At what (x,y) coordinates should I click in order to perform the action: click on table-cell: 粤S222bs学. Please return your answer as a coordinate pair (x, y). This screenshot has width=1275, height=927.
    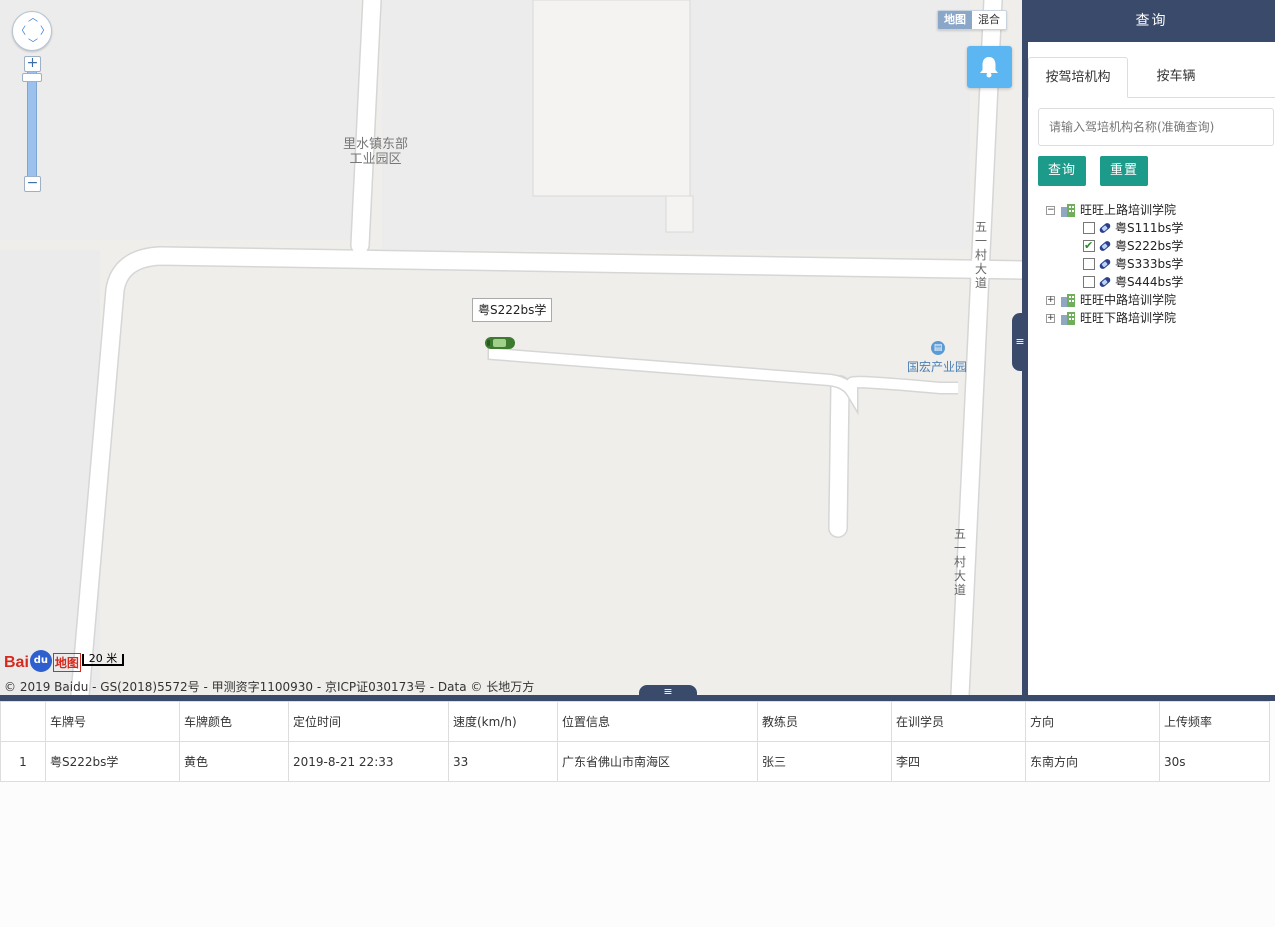
    Looking at the image, I should click on (112, 761).